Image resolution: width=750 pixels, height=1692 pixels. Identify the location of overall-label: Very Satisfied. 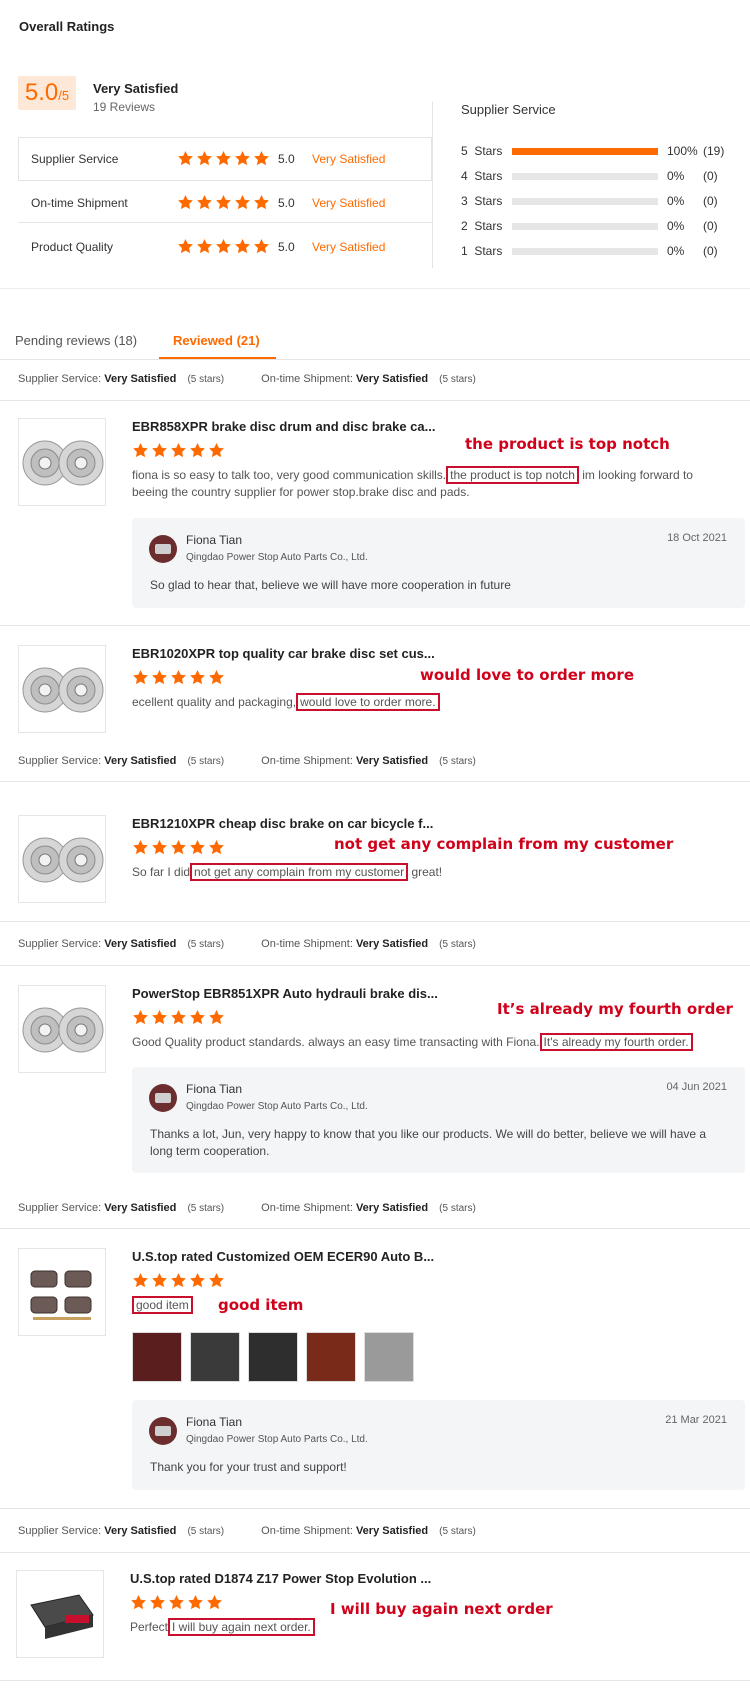
(136, 88).